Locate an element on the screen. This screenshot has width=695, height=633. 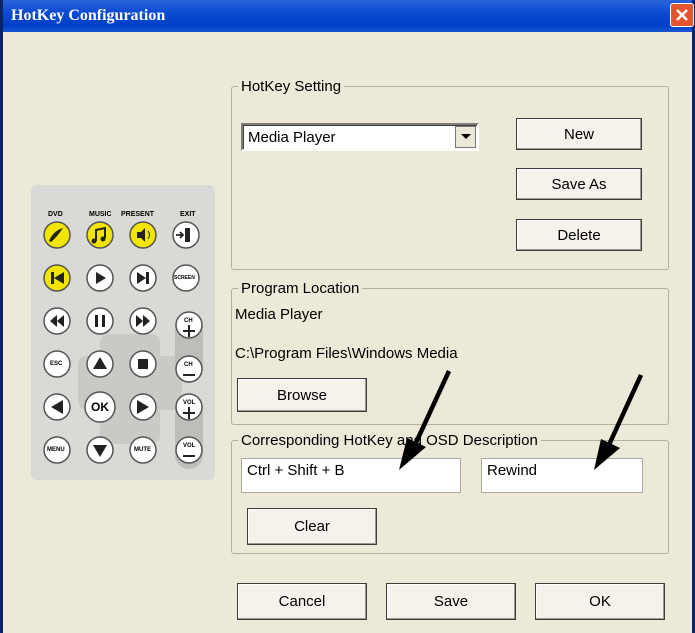
clear-button: Clear is located at coordinates (312, 526).